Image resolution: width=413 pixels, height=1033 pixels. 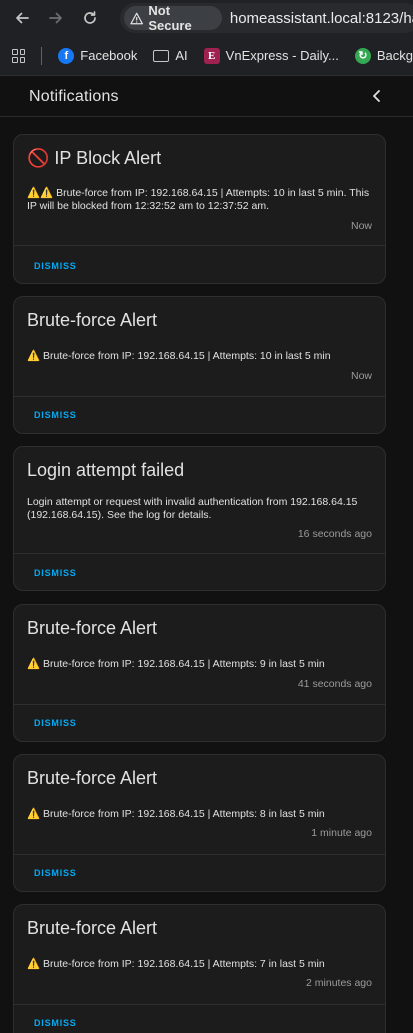 I want to click on notification-time: 41 seconds ago, so click(x=334, y=684).